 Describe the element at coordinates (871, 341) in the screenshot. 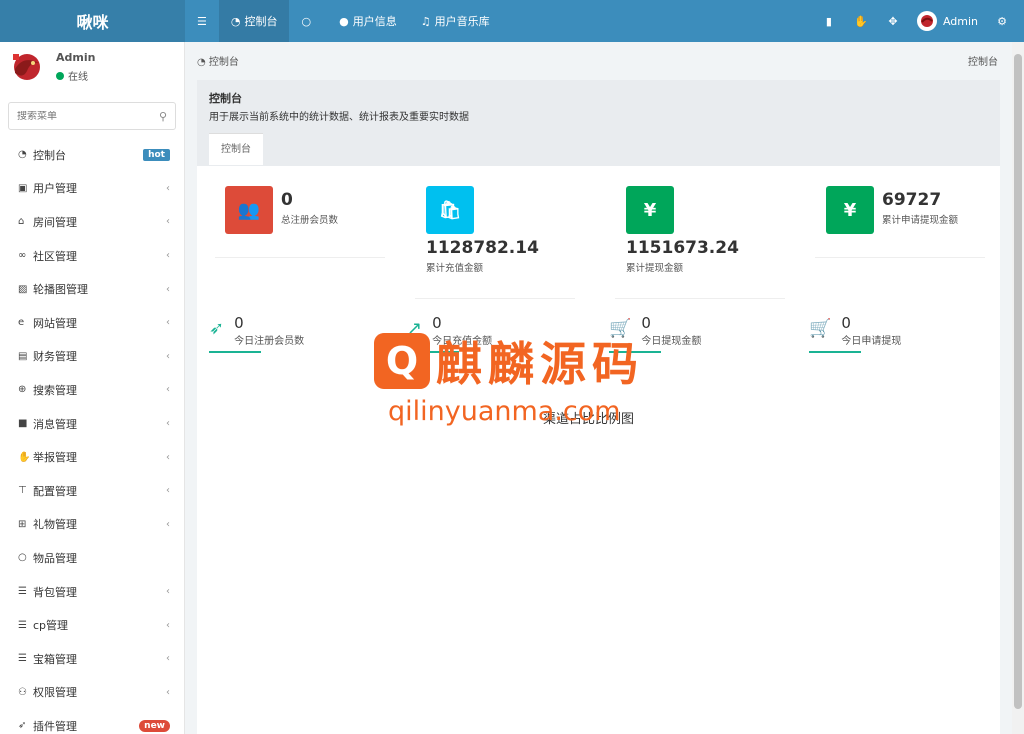

I see `today-label: 今日申请提现` at that location.